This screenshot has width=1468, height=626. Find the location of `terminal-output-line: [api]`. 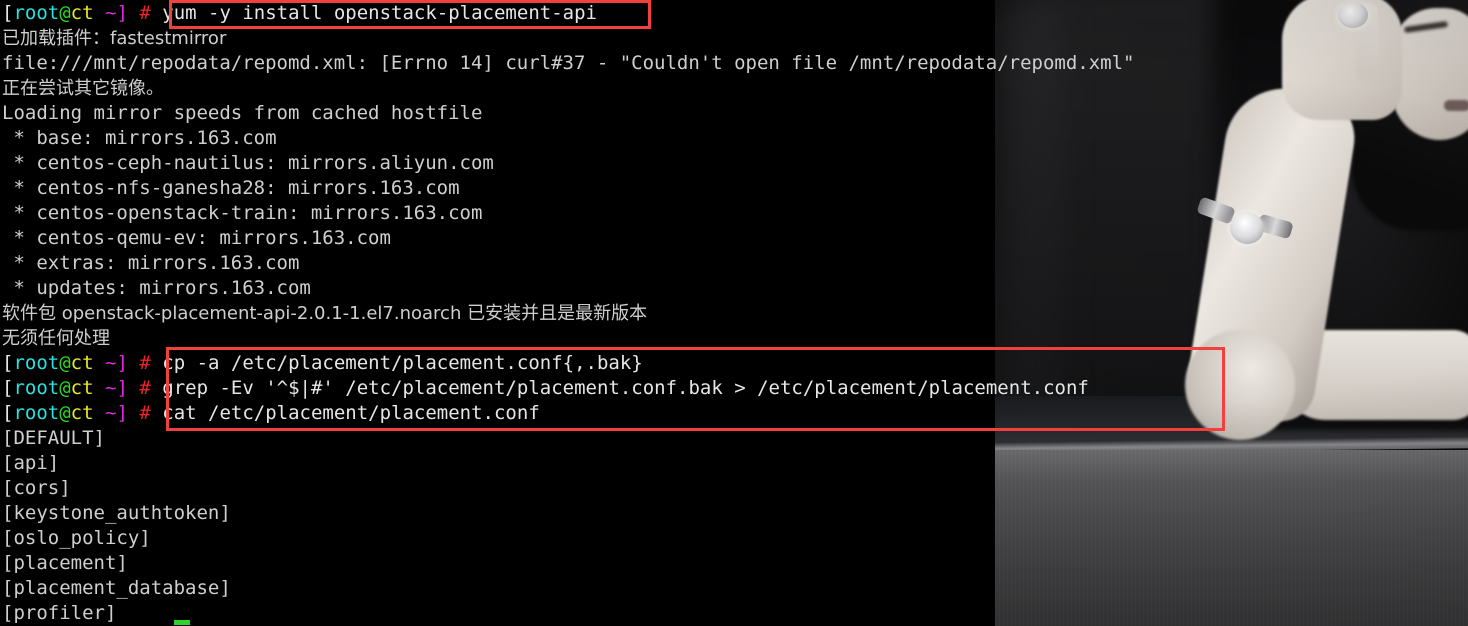

terminal-output-line: [api] is located at coordinates (735, 463).